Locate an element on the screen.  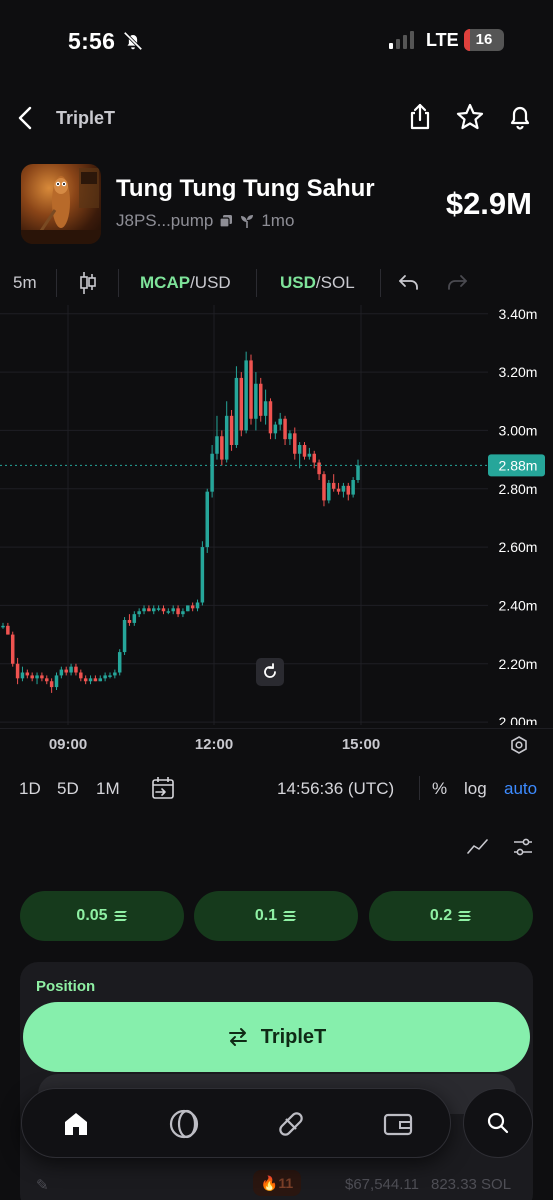
nav-pill is located at coordinates (291, 1124).